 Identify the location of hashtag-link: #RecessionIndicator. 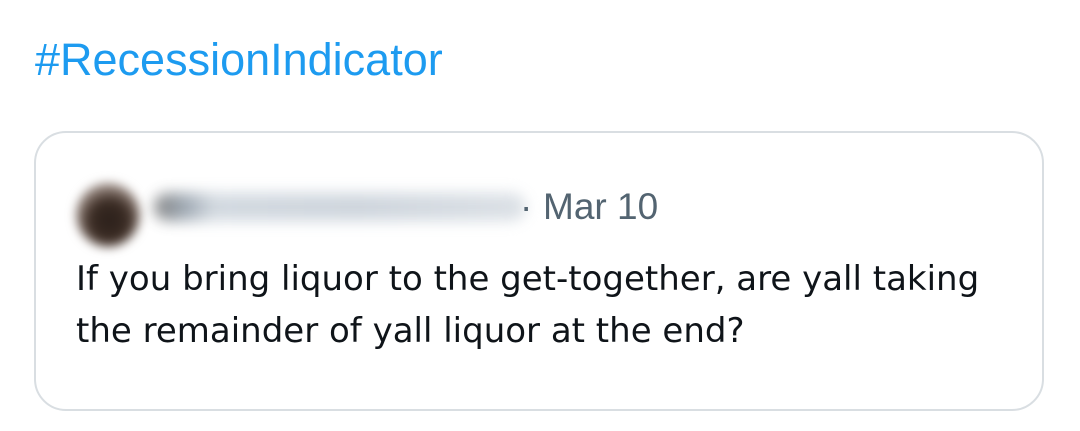
(239, 60).